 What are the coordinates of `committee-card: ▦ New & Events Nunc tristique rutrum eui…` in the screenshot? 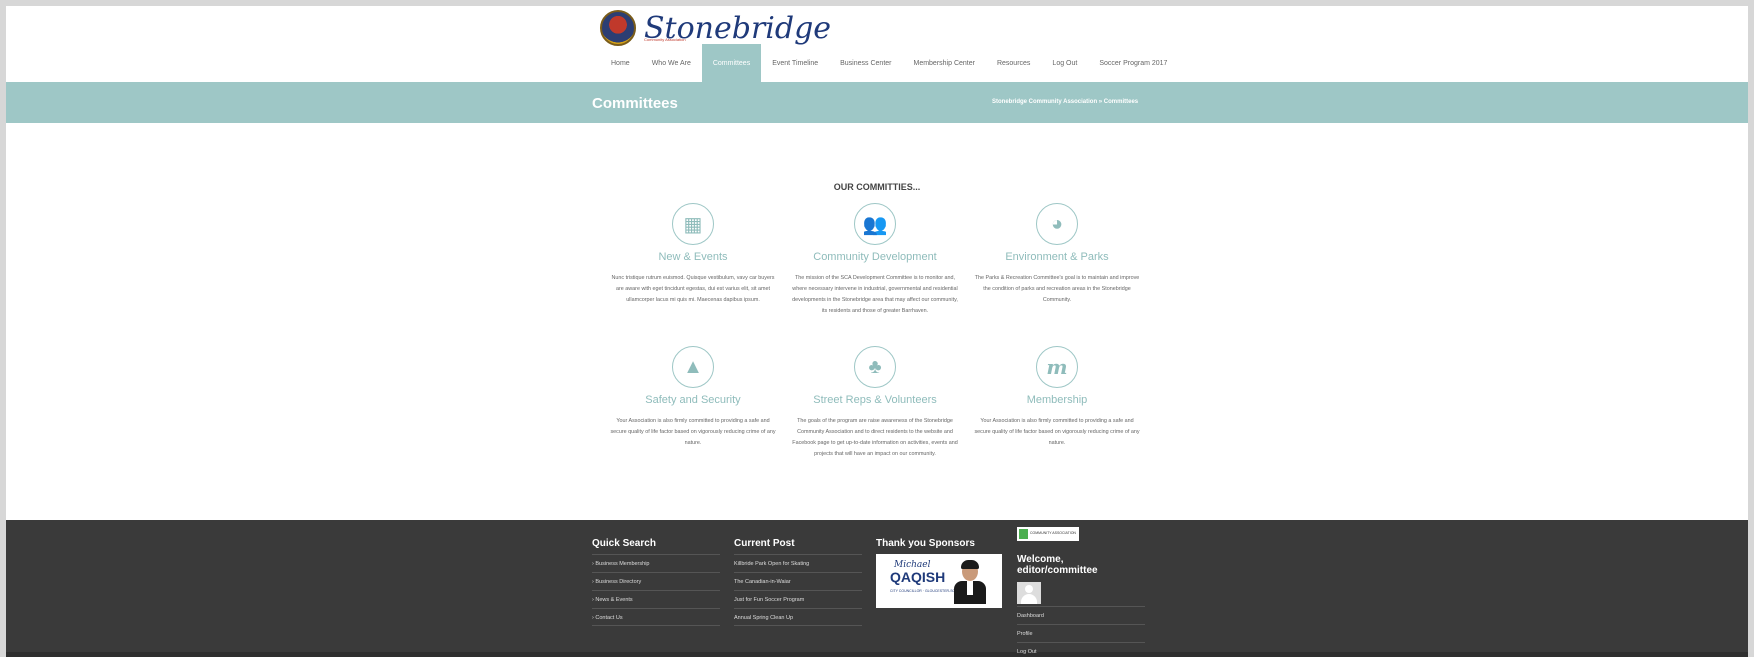 It's located at (693, 254).